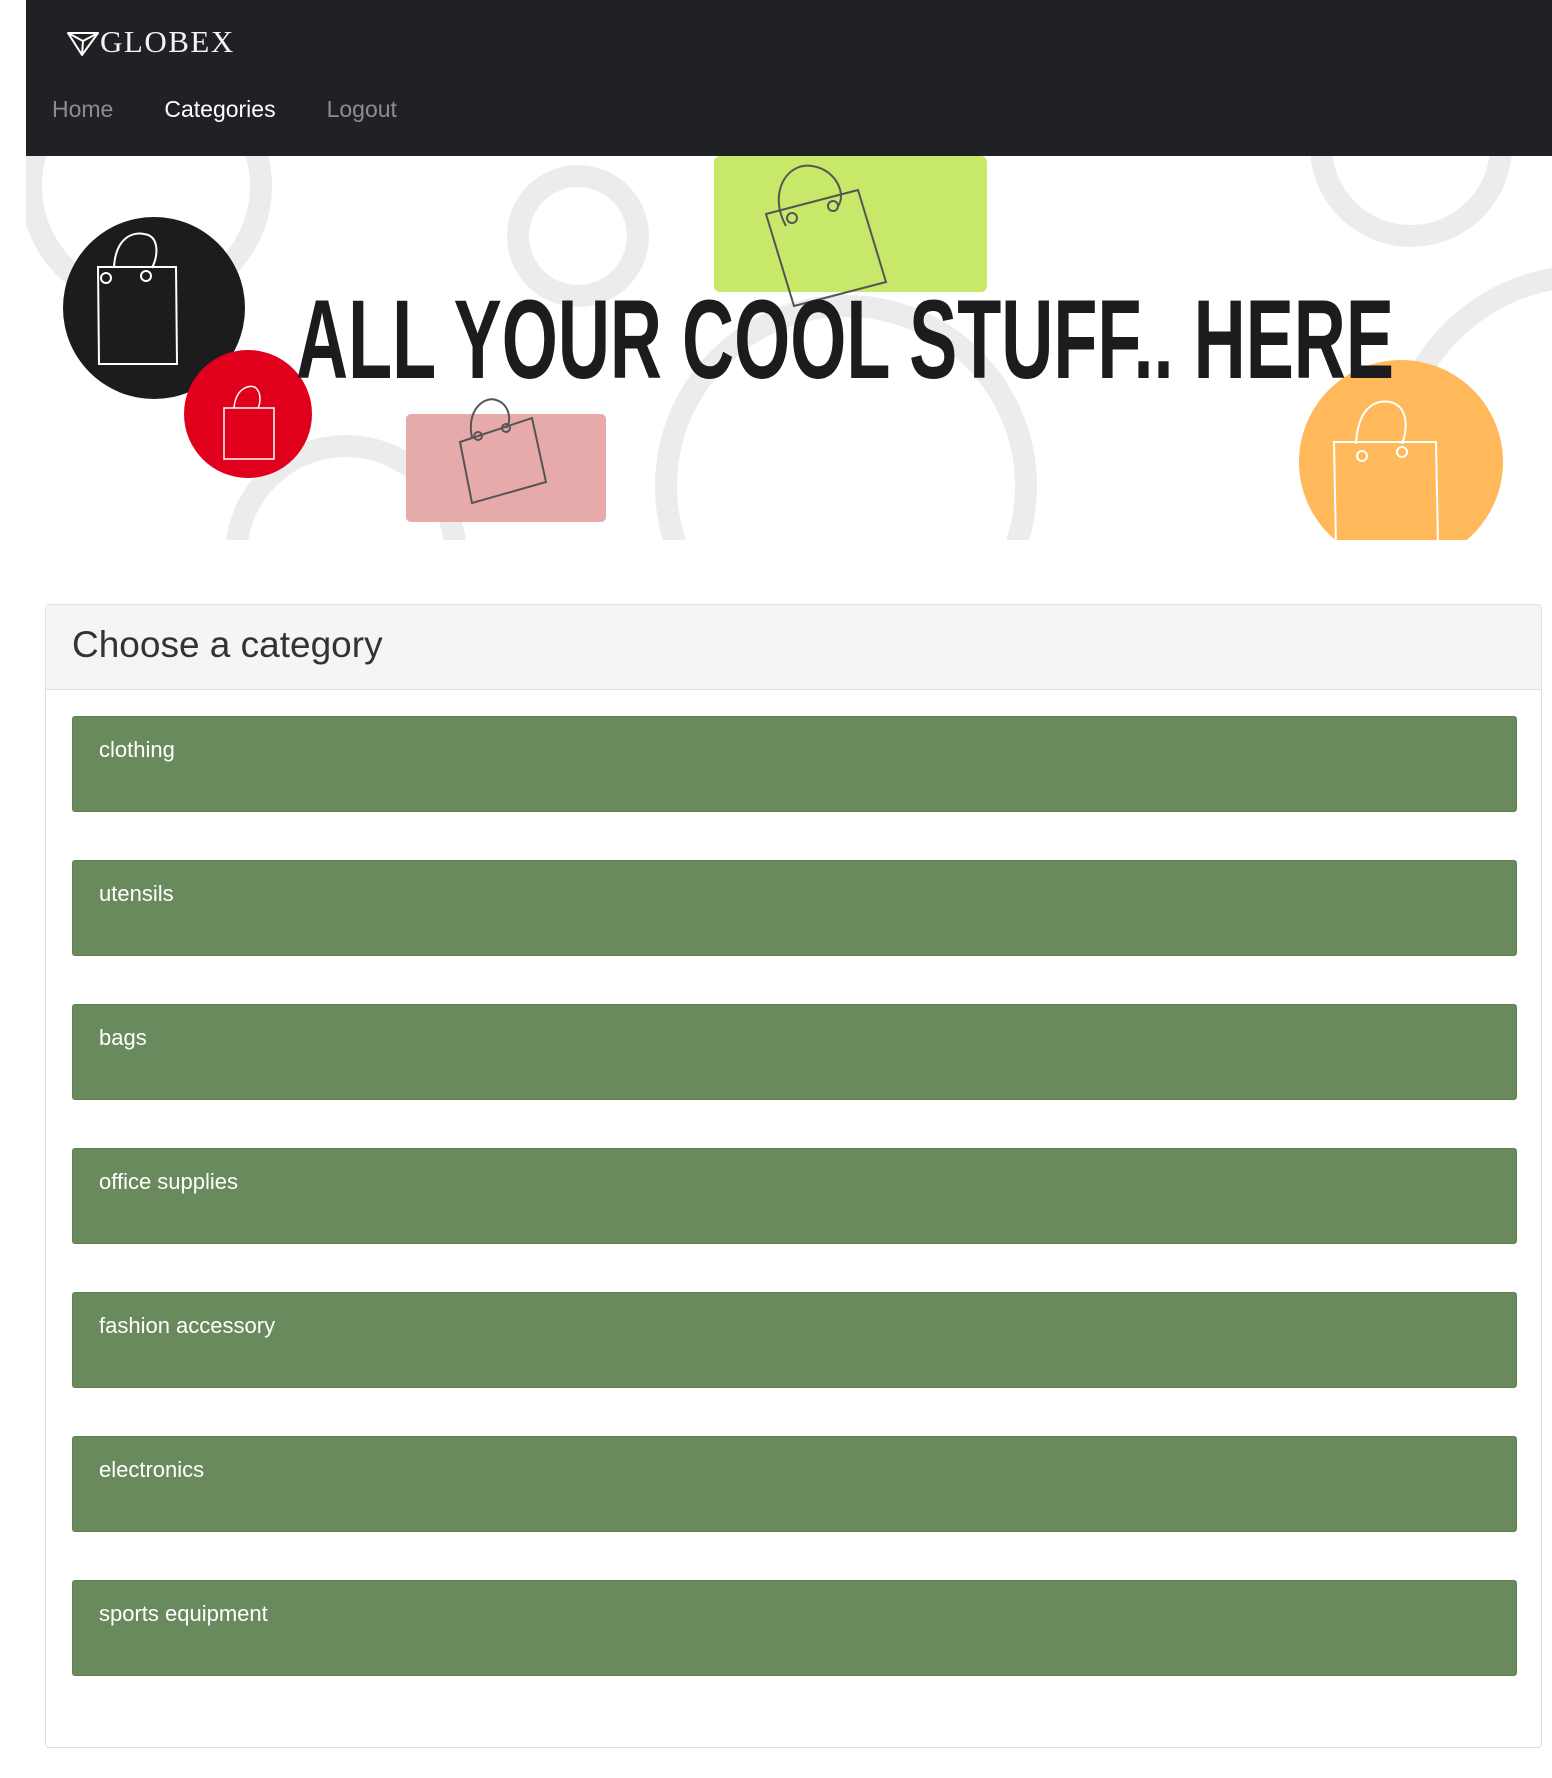 The height and width of the screenshot is (1778, 1552). I want to click on panel-title: Choose a category, so click(227, 644).